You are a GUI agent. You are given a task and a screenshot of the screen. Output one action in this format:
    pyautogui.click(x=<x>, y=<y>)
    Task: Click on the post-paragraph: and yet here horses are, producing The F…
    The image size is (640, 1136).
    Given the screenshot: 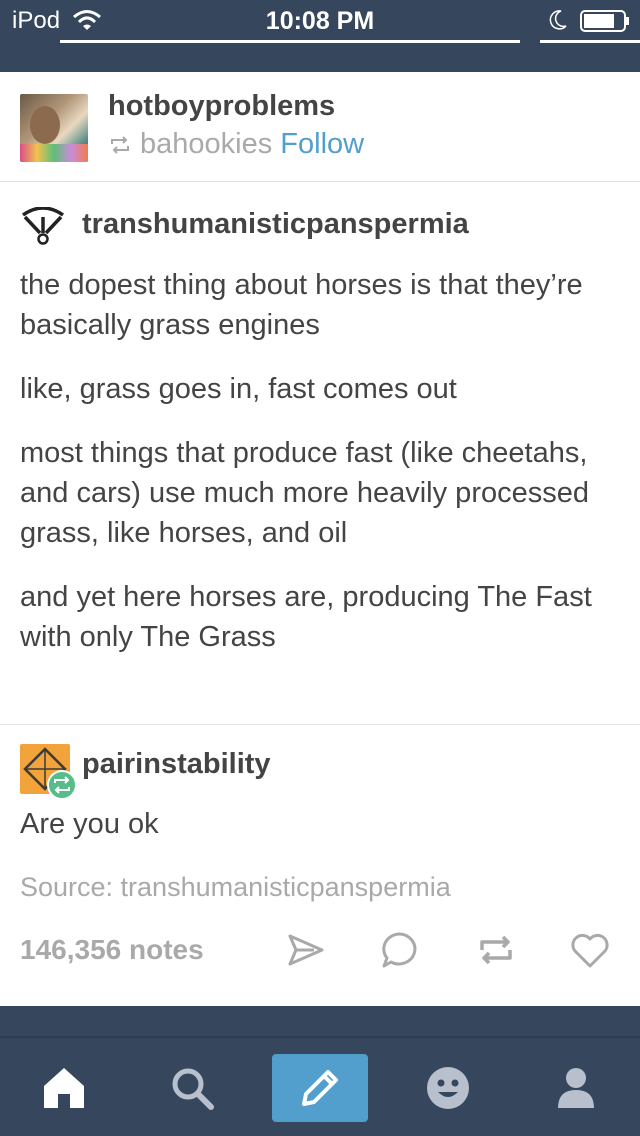 What is the action you would take?
    pyautogui.click(x=306, y=617)
    